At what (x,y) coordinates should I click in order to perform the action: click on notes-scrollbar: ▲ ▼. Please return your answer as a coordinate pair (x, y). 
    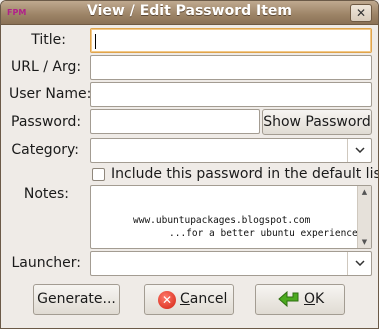
    Looking at the image, I should click on (364, 217).